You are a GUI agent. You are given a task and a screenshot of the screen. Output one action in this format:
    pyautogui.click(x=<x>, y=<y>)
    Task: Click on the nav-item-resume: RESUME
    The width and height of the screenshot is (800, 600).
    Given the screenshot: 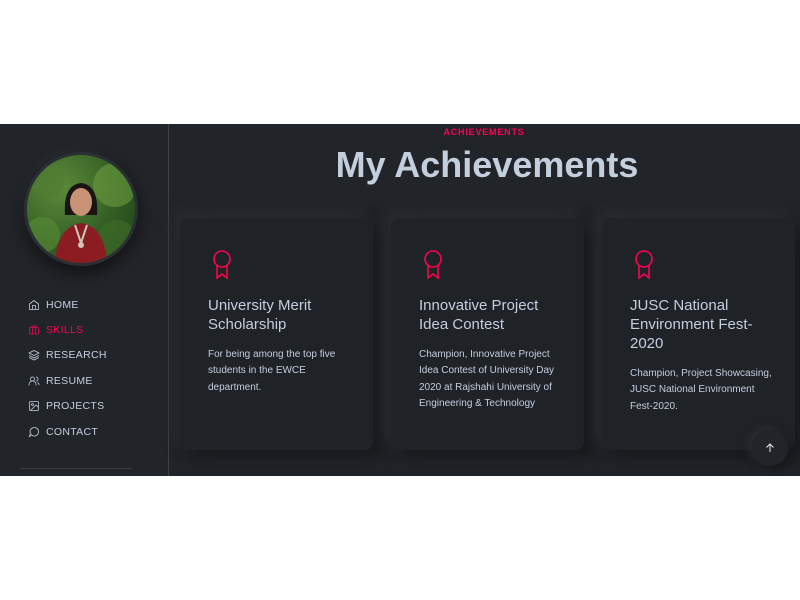 What is the action you would take?
    pyautogui.click(x=67, y=380)
    